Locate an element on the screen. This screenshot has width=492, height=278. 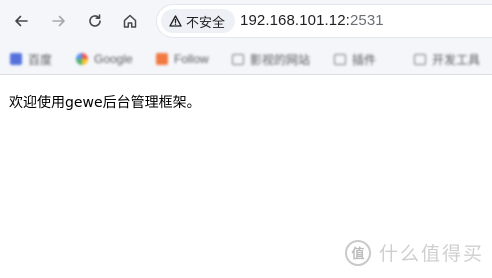
watermark-logo: 值 is located at coordinates (357, 252).